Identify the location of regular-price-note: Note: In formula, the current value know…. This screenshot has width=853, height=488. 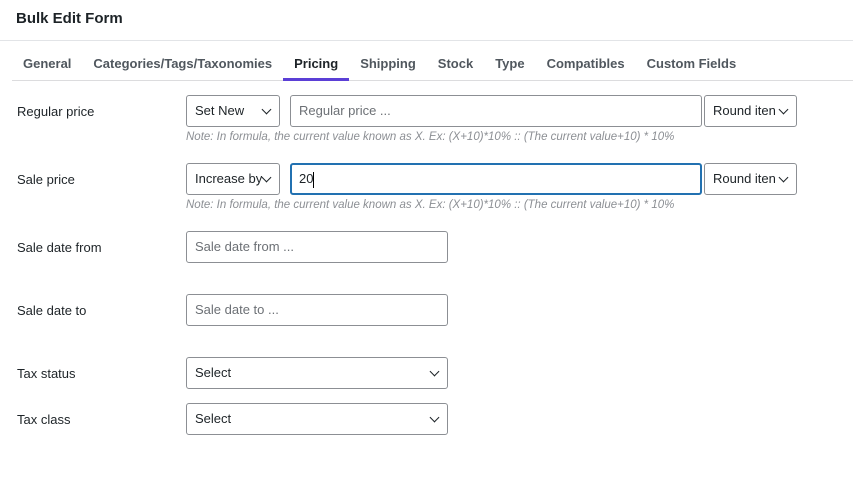
(430, 137).